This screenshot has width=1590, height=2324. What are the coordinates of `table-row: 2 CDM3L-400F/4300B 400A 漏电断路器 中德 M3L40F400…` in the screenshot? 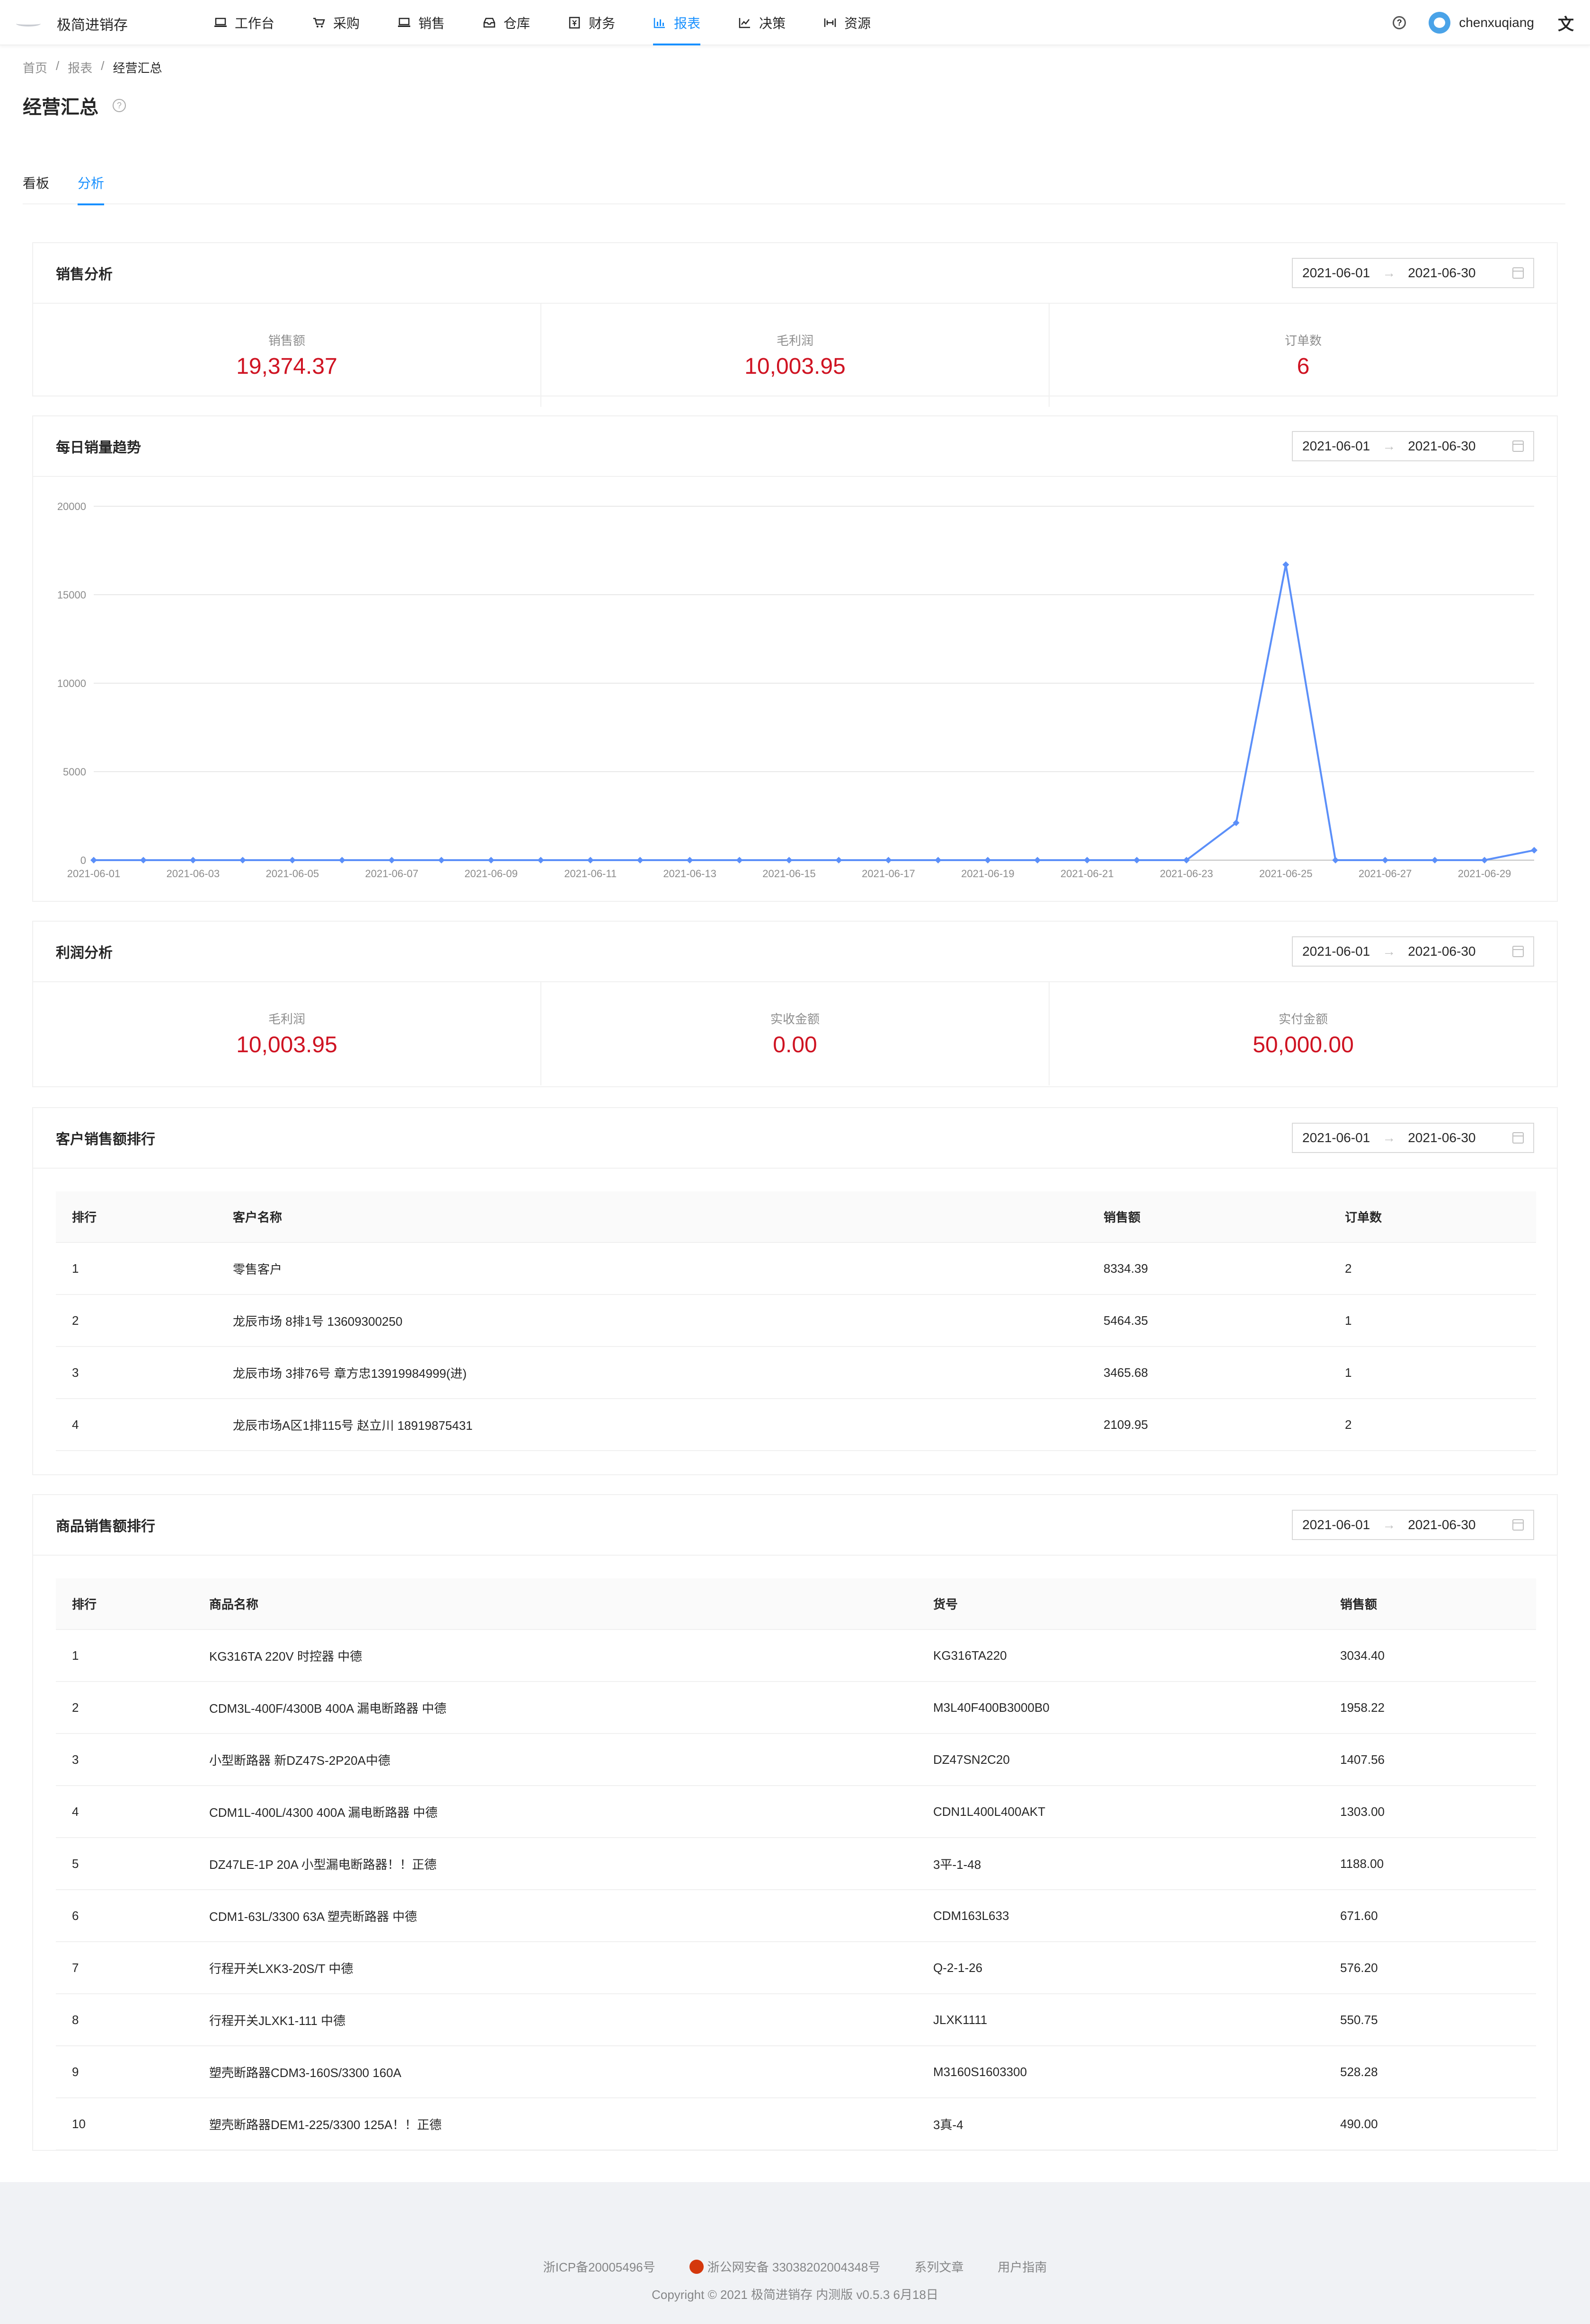 It's located at (796, 1707).